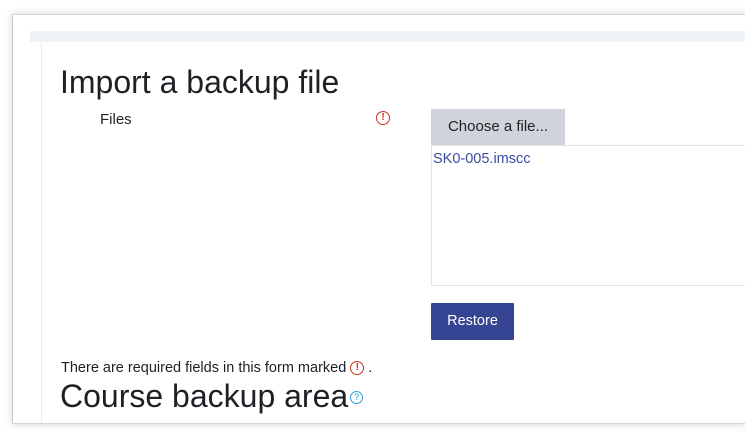  I want to click on files-label: Files, so click(116, 119).